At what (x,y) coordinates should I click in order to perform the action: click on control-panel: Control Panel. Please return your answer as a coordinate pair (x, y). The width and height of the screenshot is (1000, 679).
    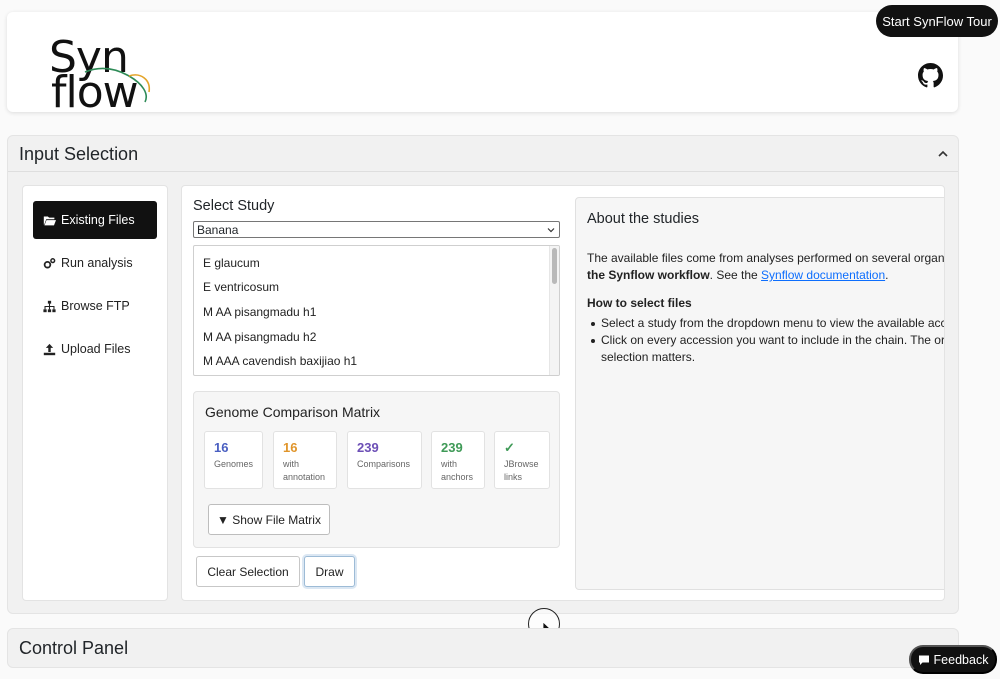
    Looking at the image, I should click on (483, 648).